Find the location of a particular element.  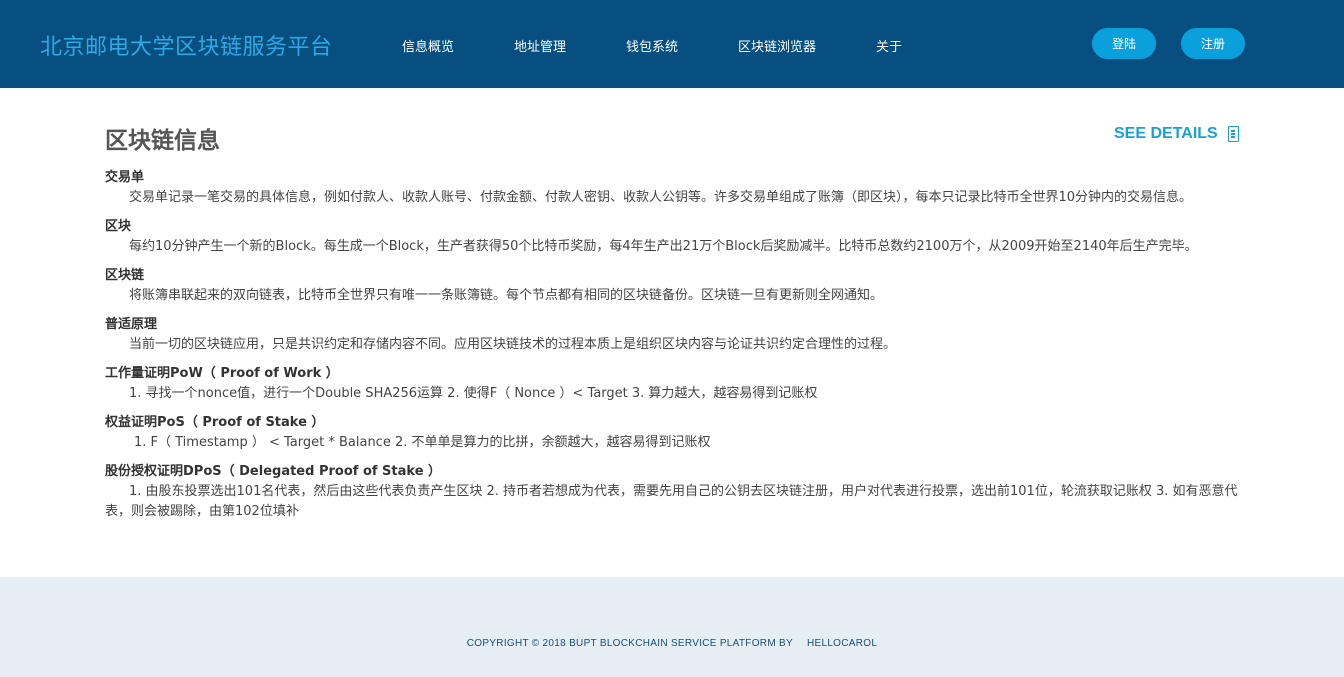

section-title: 权益证明PoS（ Proof of Stake ） is located at coordinates (215, 422).